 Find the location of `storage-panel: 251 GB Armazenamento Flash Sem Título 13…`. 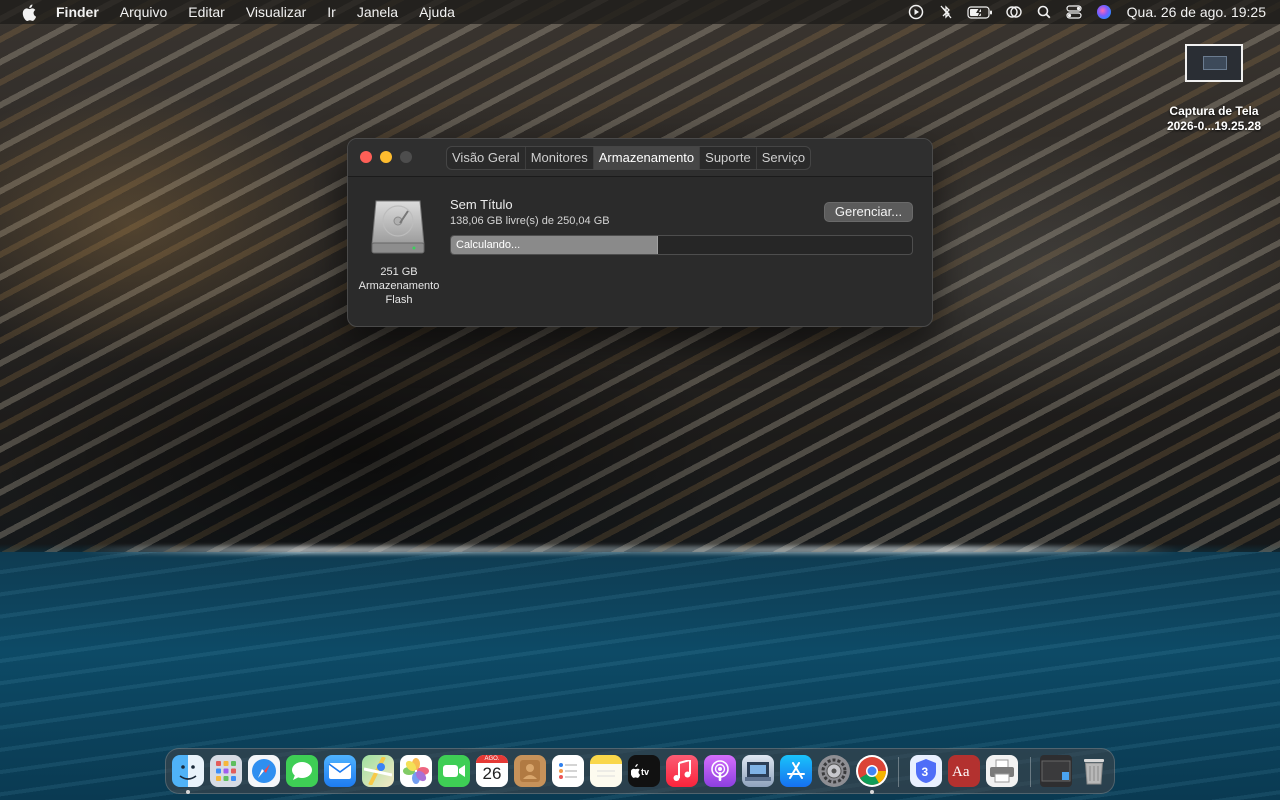

storage-panel: 251 GB Armazenamento Flash Sem Título 13… is located at coordinates (640, 251).